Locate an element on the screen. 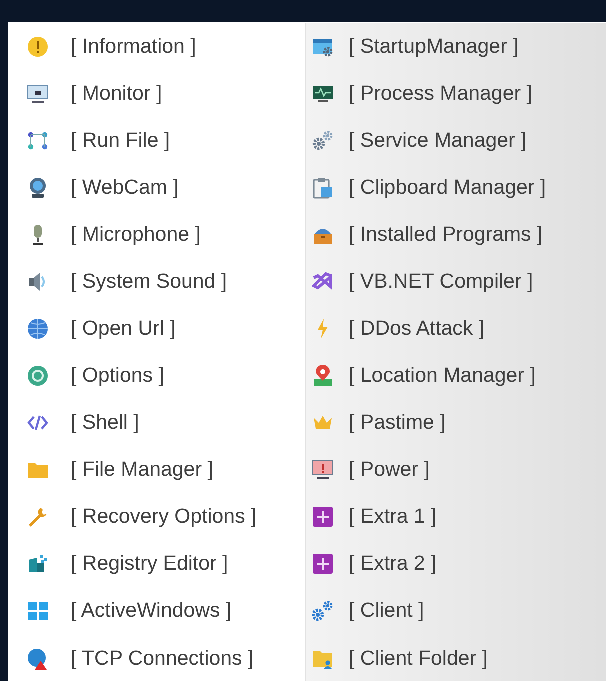 Image resolution: width=606 pixels, height=681 pixels. wrench-icon is located at coordinates (38, 517).